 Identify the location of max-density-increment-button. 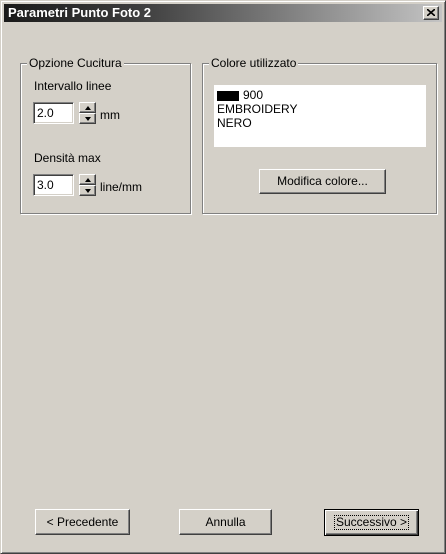
(87, 179).